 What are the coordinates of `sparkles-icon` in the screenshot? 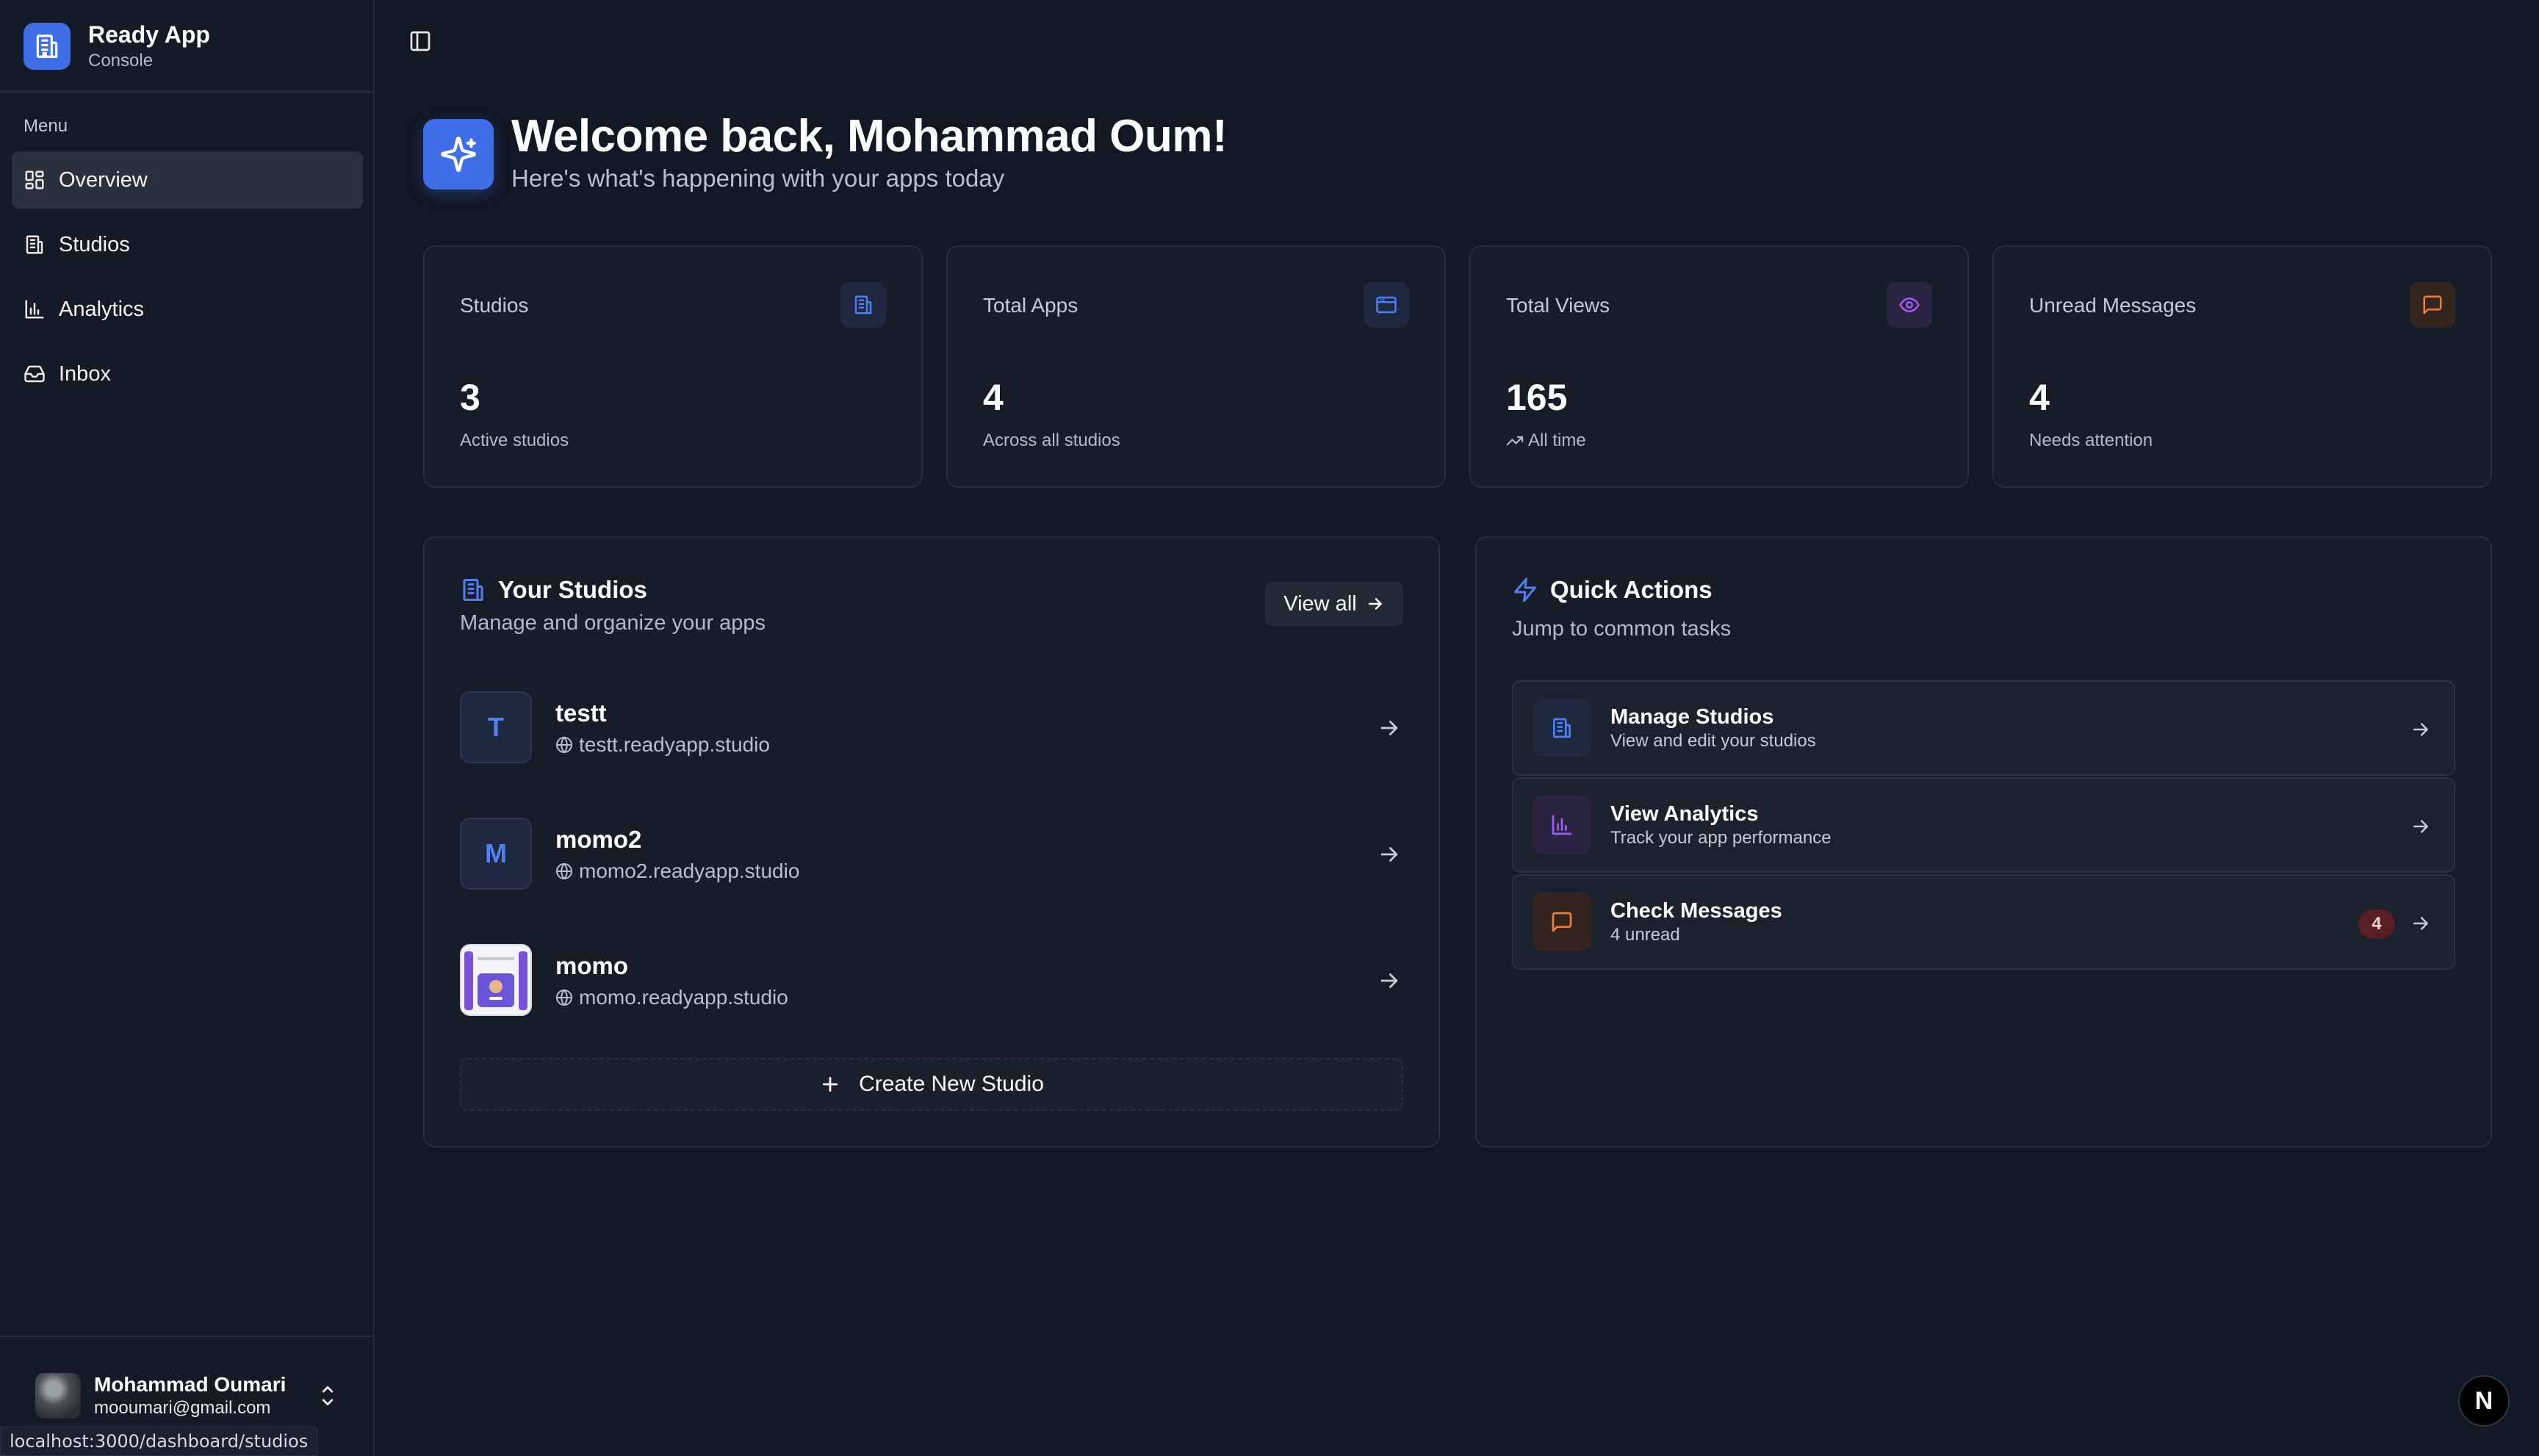 It's located at (459, 154).